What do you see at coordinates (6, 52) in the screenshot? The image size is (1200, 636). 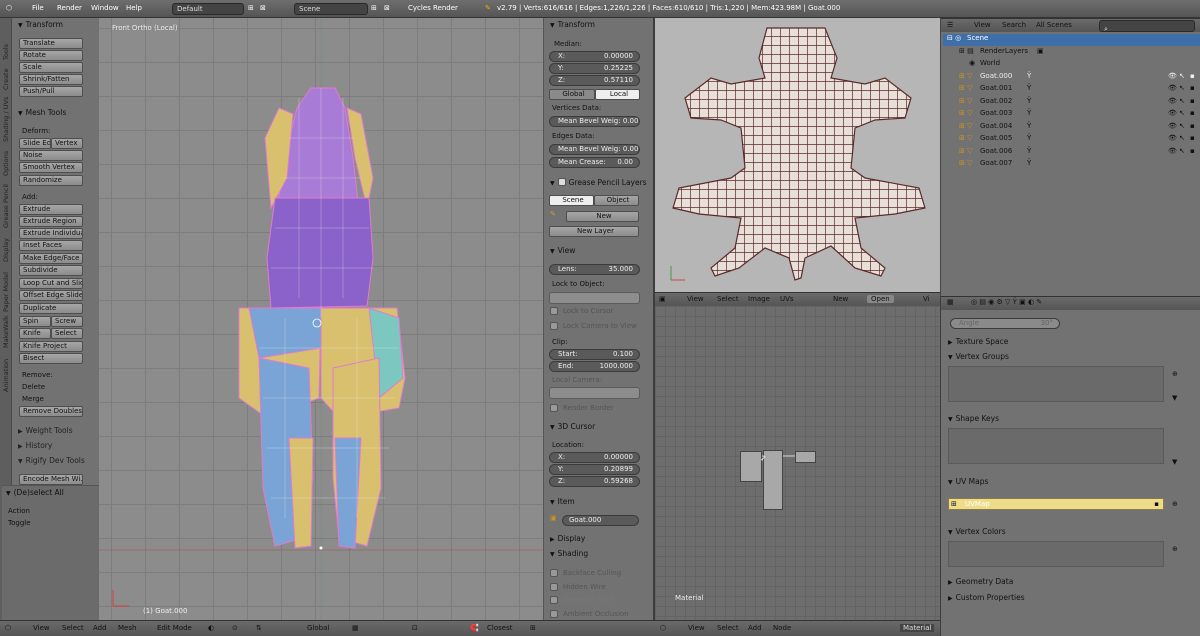 I see `tab-tools: Tools` at bounding box center [6, 52].